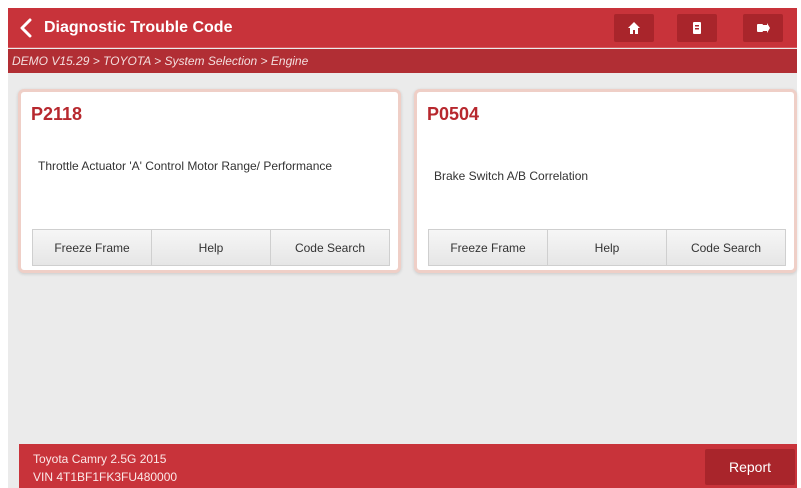  I want to click on print-button, so click(697, 28).